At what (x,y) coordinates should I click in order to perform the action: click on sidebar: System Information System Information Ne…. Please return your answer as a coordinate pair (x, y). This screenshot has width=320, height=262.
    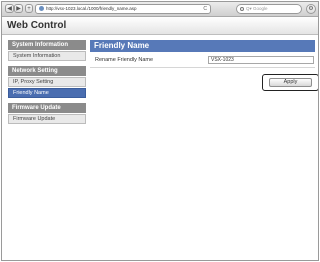
    Looking at the image, I should click on (47, 82).